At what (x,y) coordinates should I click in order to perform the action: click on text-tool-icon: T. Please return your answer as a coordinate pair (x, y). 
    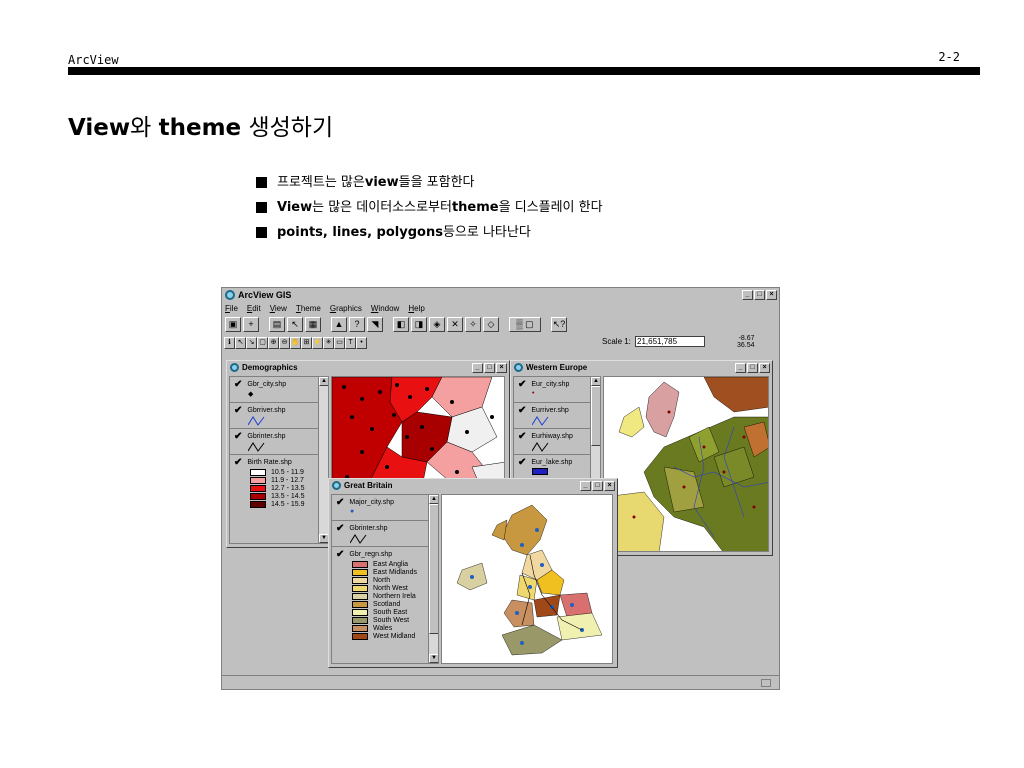
    Looking at the image, I should click on (350, 342).